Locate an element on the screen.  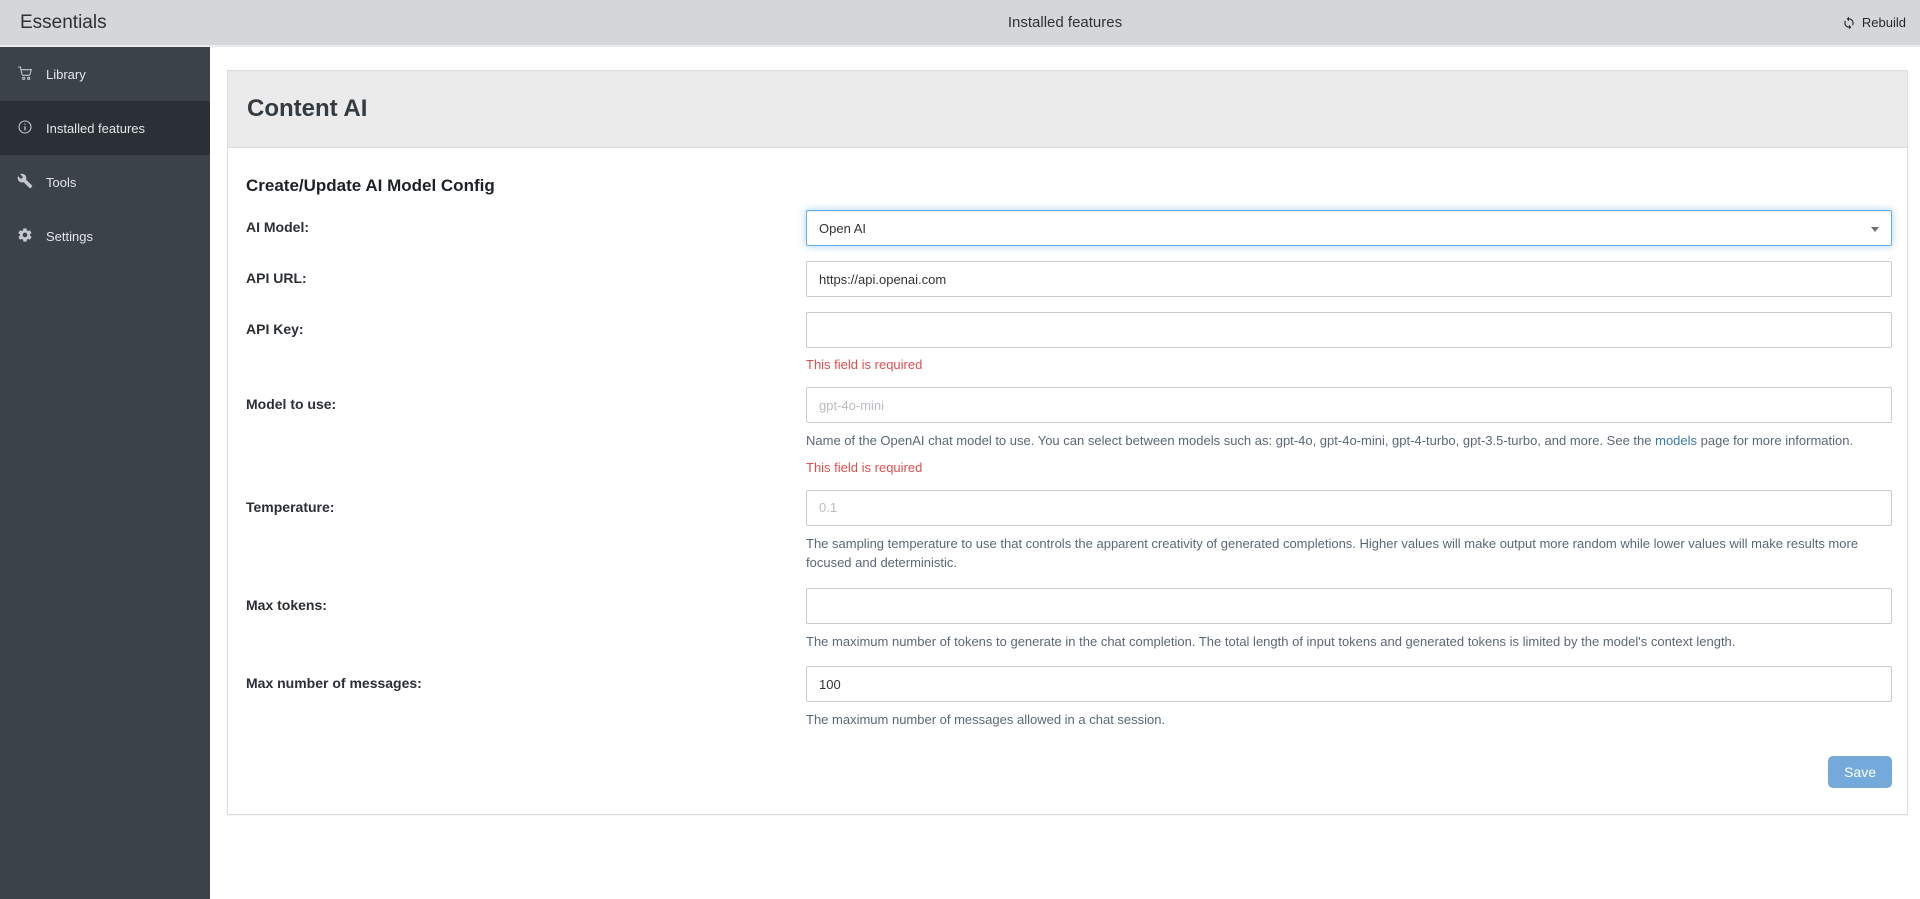
rebuild-label: Rebuild is located at coordinates (1883, 22).